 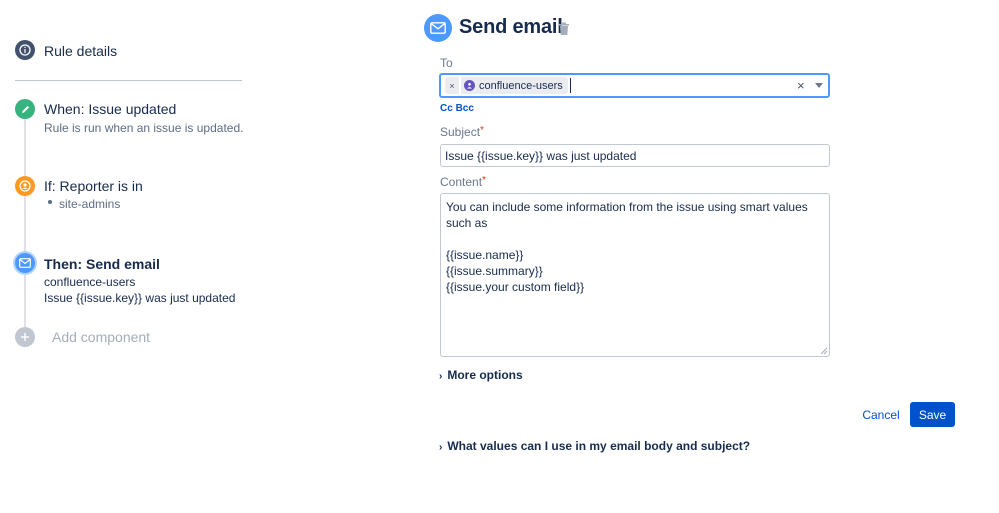 I want to click on bullet-icon, so click(x=50, y=202).